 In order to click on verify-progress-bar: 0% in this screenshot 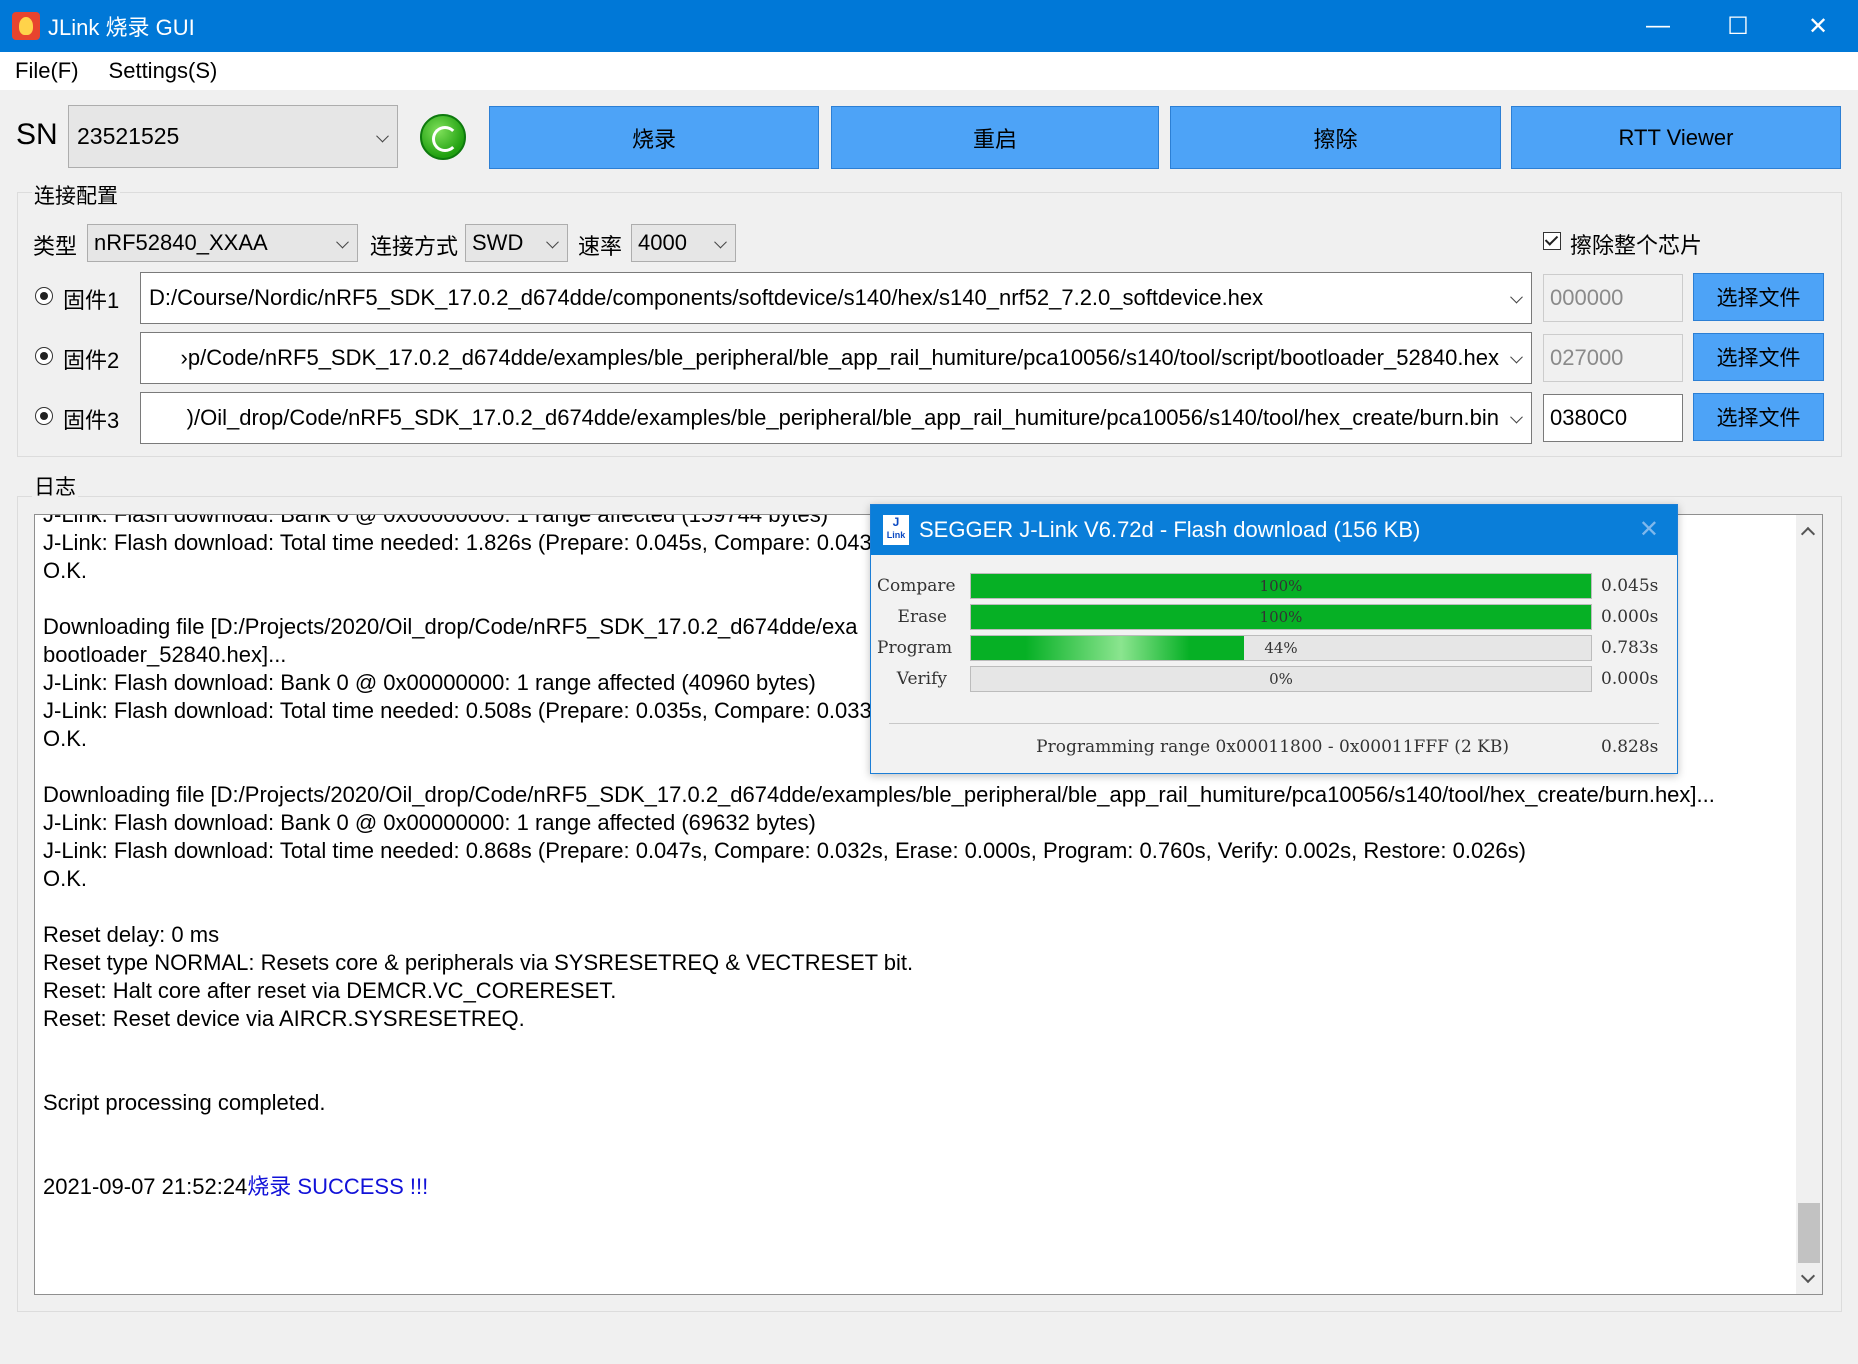, I will do `click(1281, 679)`.